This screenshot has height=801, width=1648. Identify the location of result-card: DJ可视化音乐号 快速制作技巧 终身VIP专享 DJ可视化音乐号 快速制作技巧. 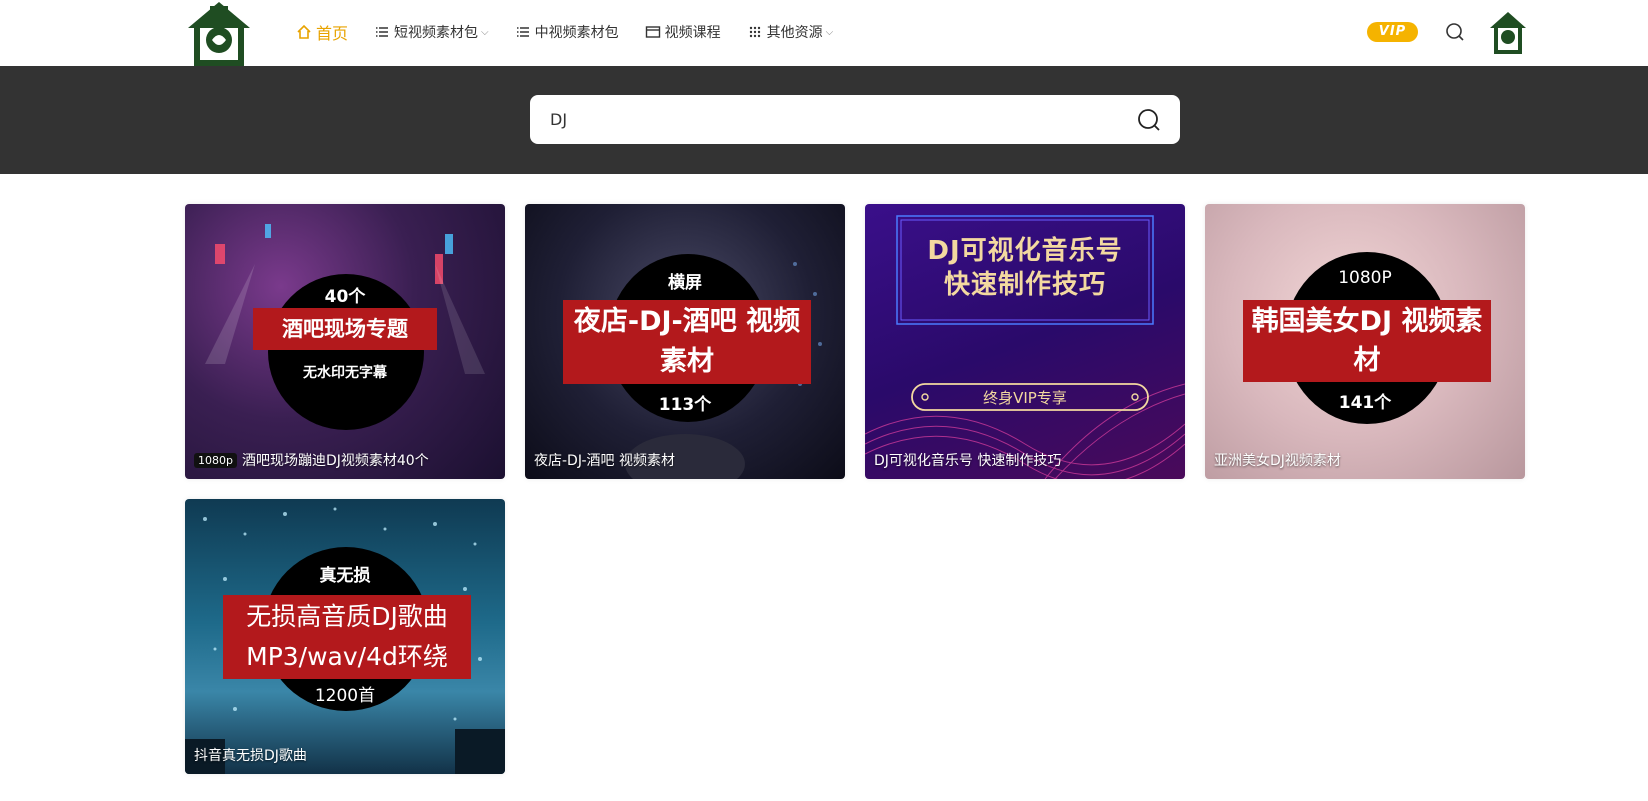
(1025, 341).